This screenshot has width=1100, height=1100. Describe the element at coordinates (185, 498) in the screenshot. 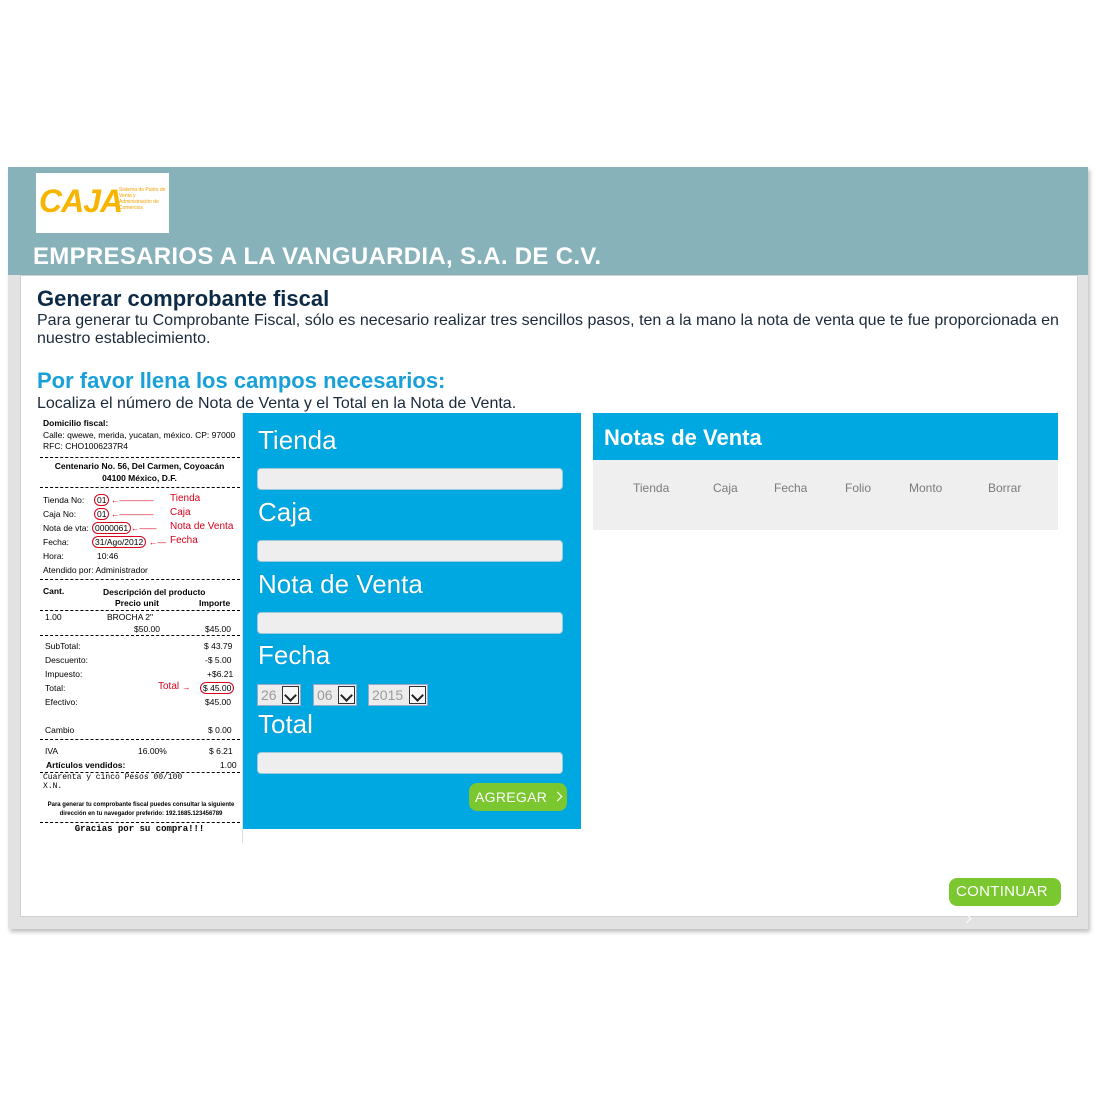

I see `receipt-tienda-note: Tienda` at that location.